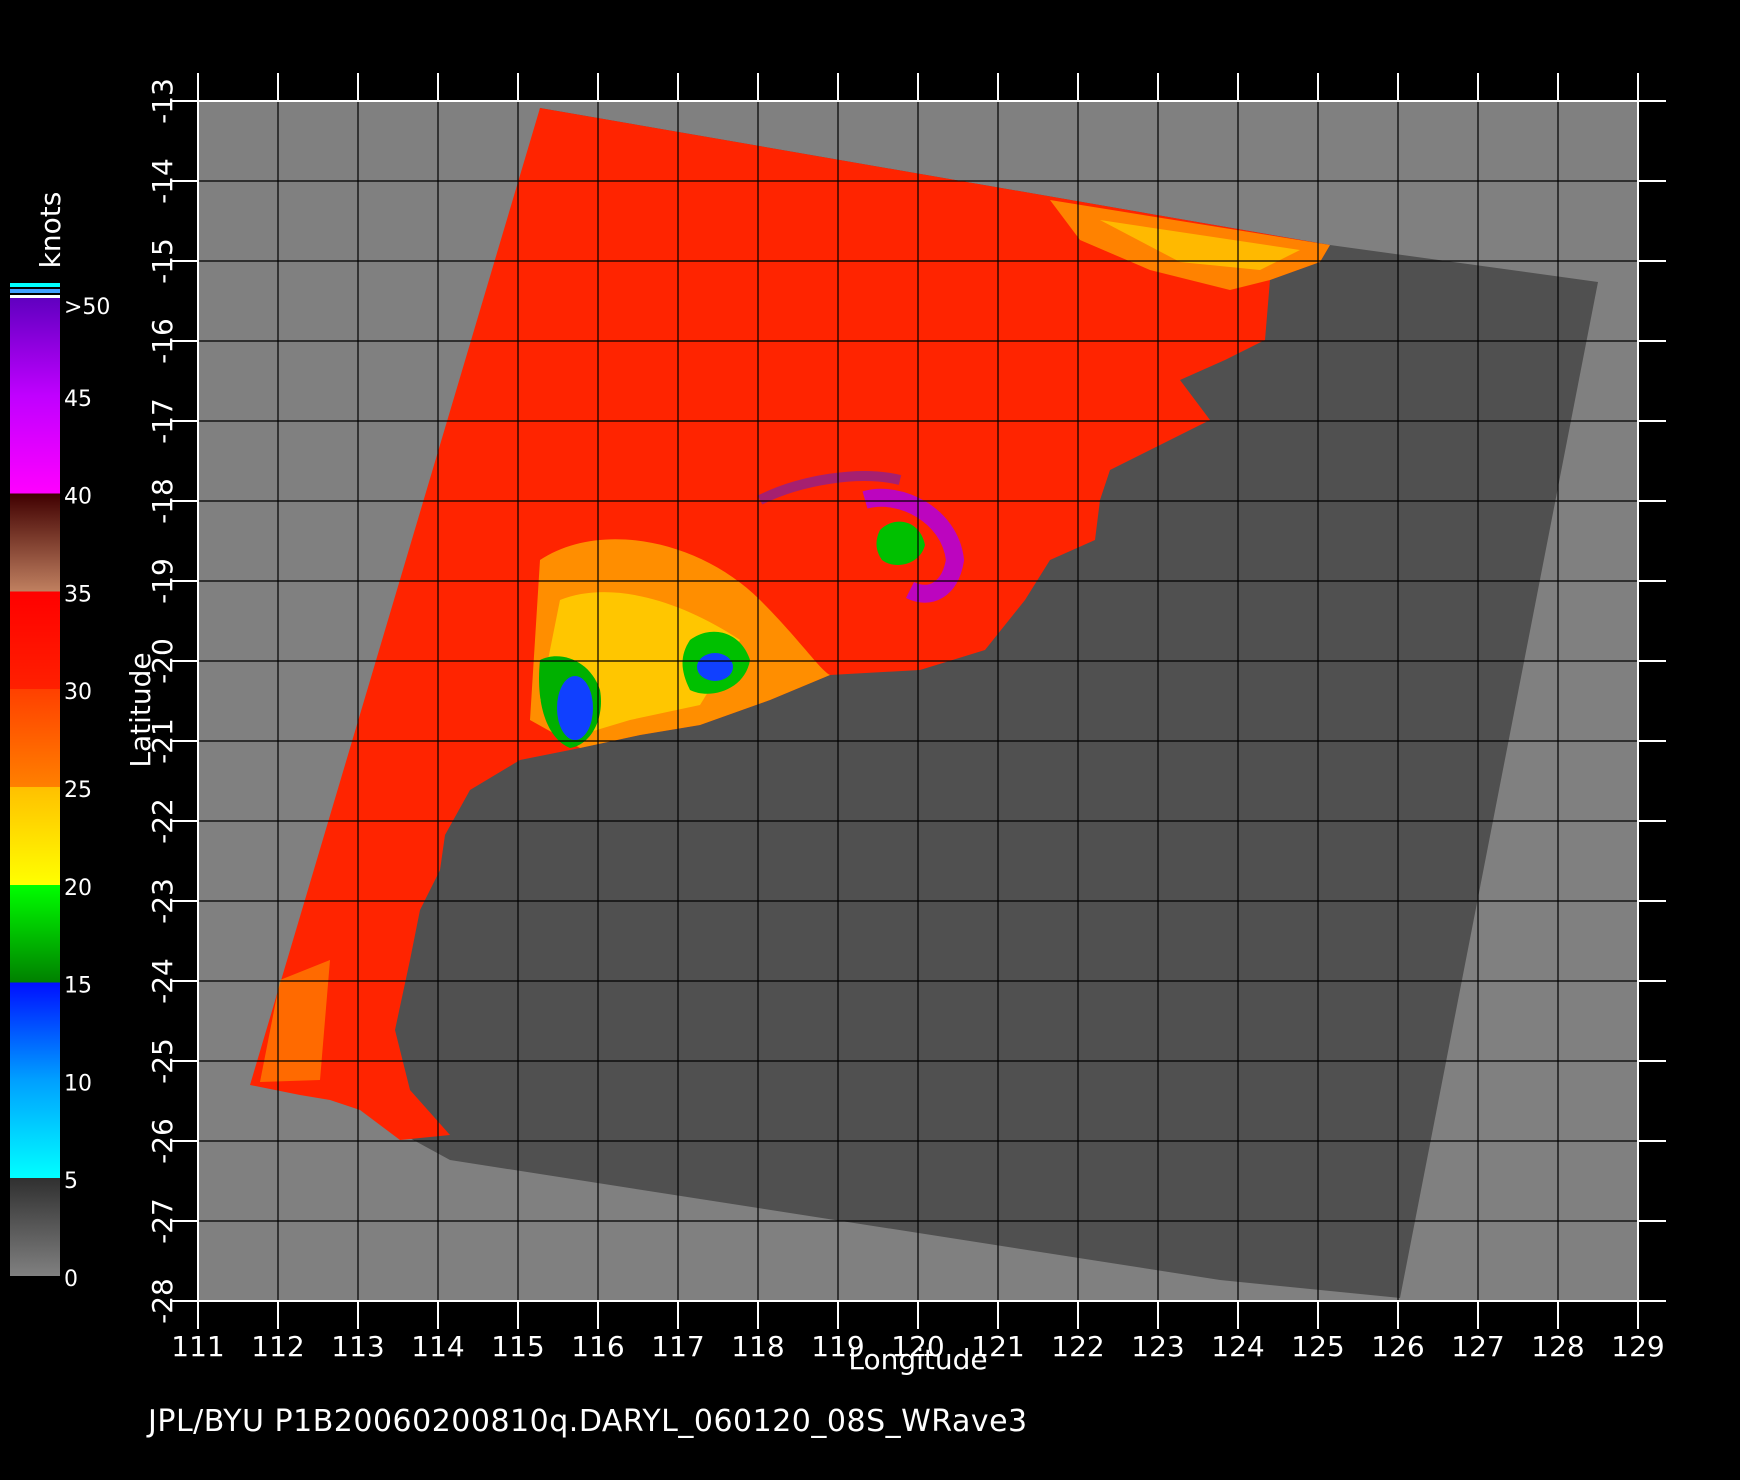 The width and height of the screenshot is (1740, 1480). What do you see at coordinates (162, 901) in the screenshot?
I see `y-tick-label: -23` at bounding box center [162, 901].